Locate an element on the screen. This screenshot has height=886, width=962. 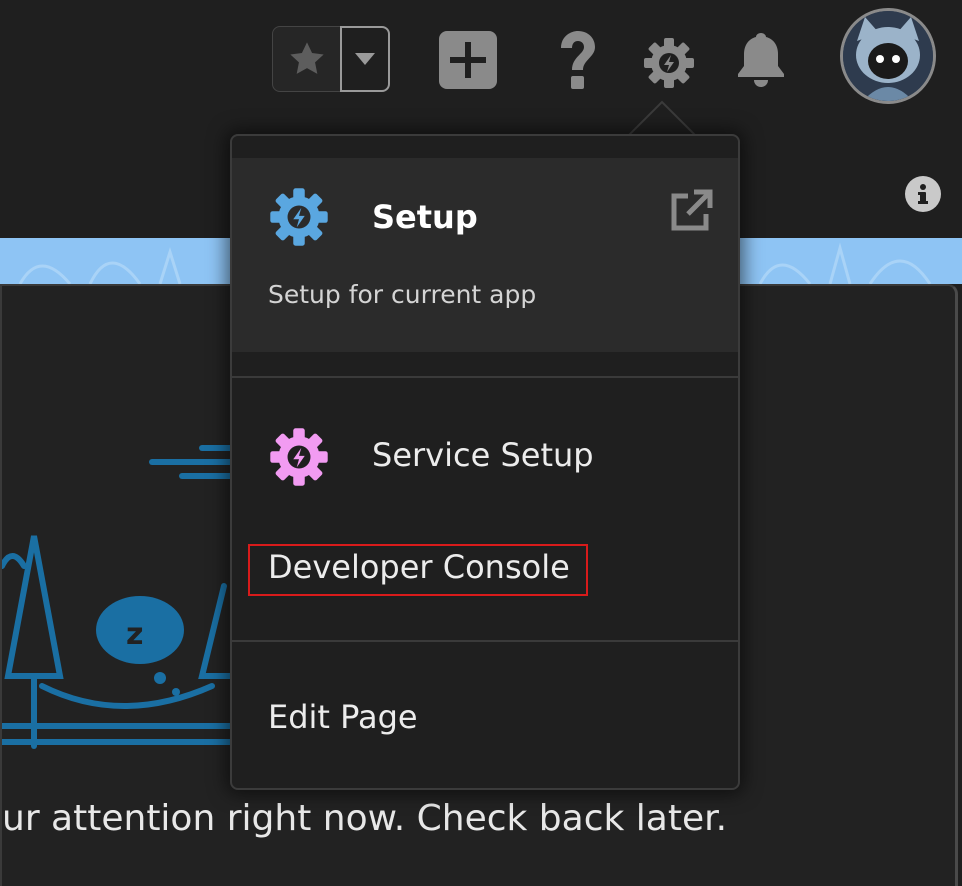
favorites-button is located at coordinates (307, 59).